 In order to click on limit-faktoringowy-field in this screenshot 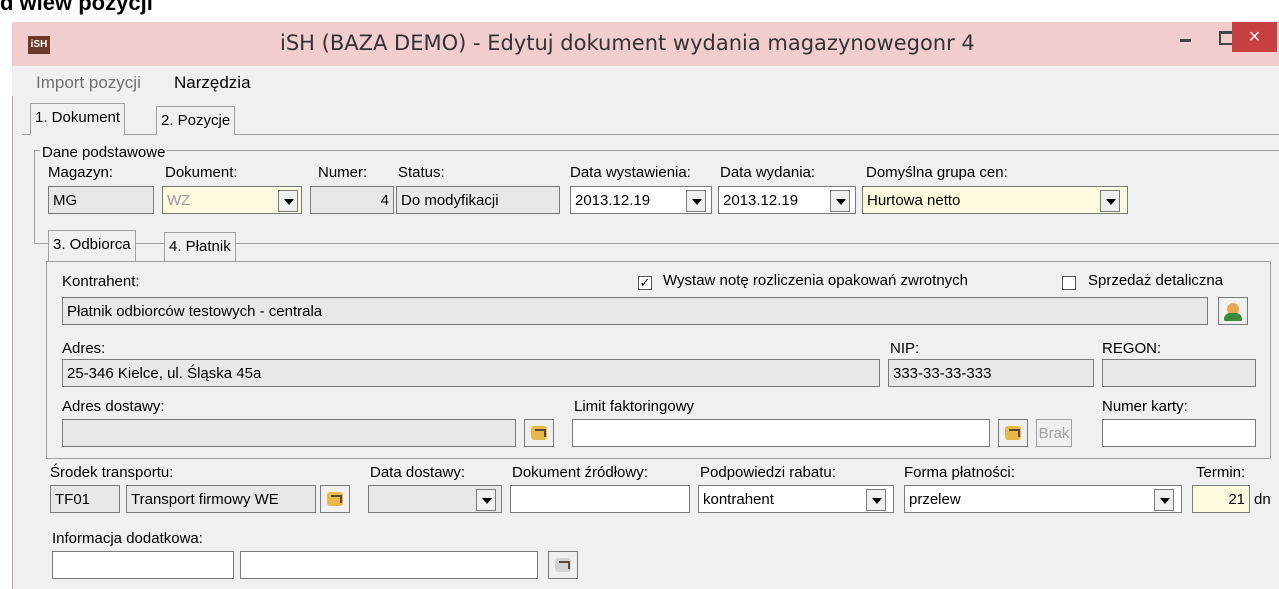, I will do `click(781, 433)`.